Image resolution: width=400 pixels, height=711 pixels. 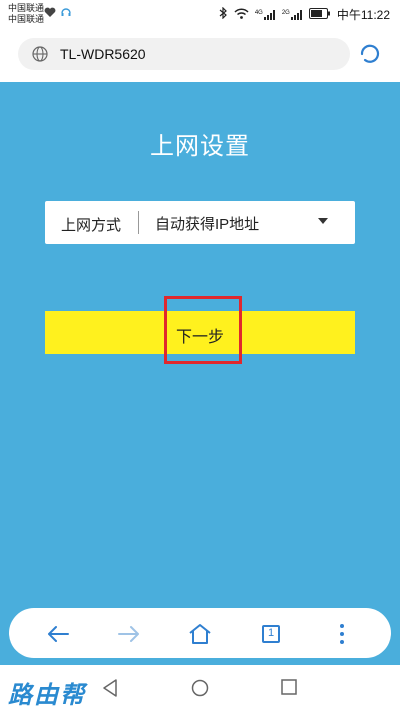 What do you see at coordinates (200, 690) in the screenshot?
I see `nav-home-icon` at bounding box center [200, 690].